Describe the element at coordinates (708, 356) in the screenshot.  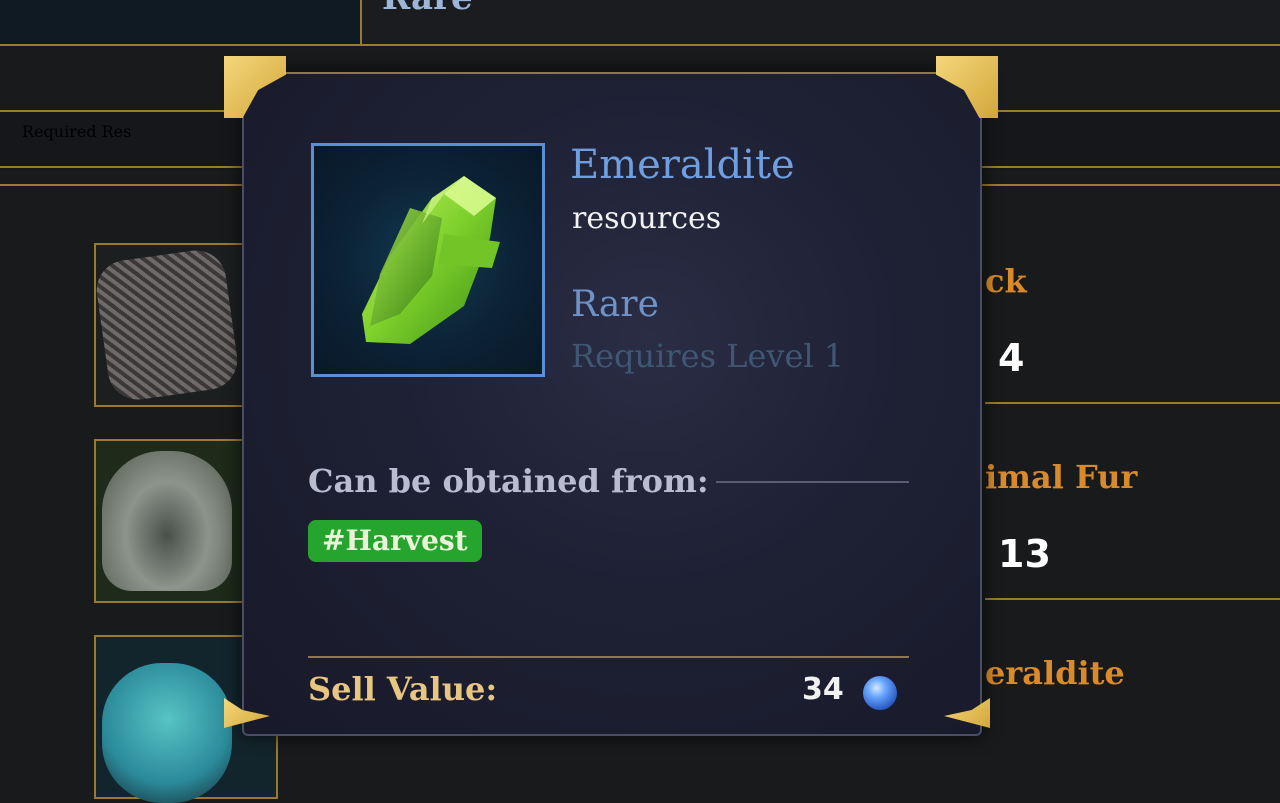
I see `level-requirement: Requires Level 1` at that location.